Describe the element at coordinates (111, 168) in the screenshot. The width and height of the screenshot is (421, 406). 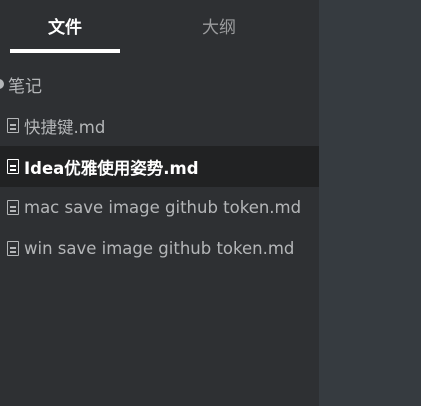
I see `file-label: Idea优雅使用姿势.md` at that location.